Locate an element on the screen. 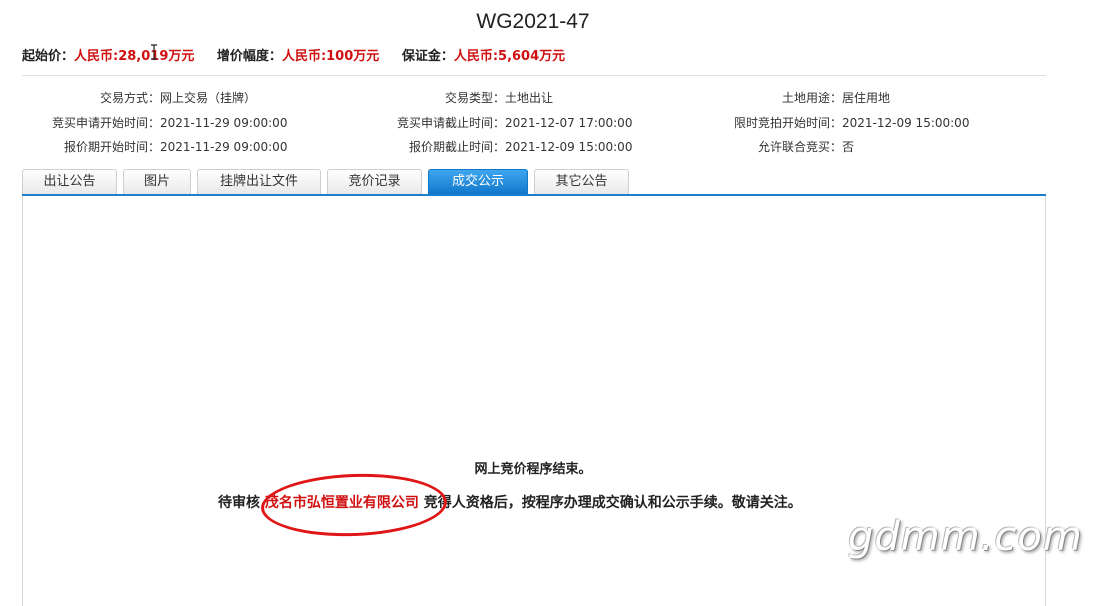  info-label: 交易类型： is located at coordinates (474, 98).